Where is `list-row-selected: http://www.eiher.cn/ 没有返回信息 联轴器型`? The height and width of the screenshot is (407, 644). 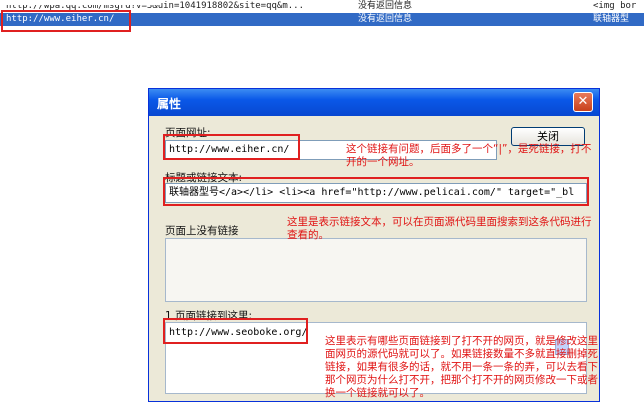
list-row-selected: http://www.eiher.cn/ 没有返回信息 联轴器型 is located at coordinates (322, 19).